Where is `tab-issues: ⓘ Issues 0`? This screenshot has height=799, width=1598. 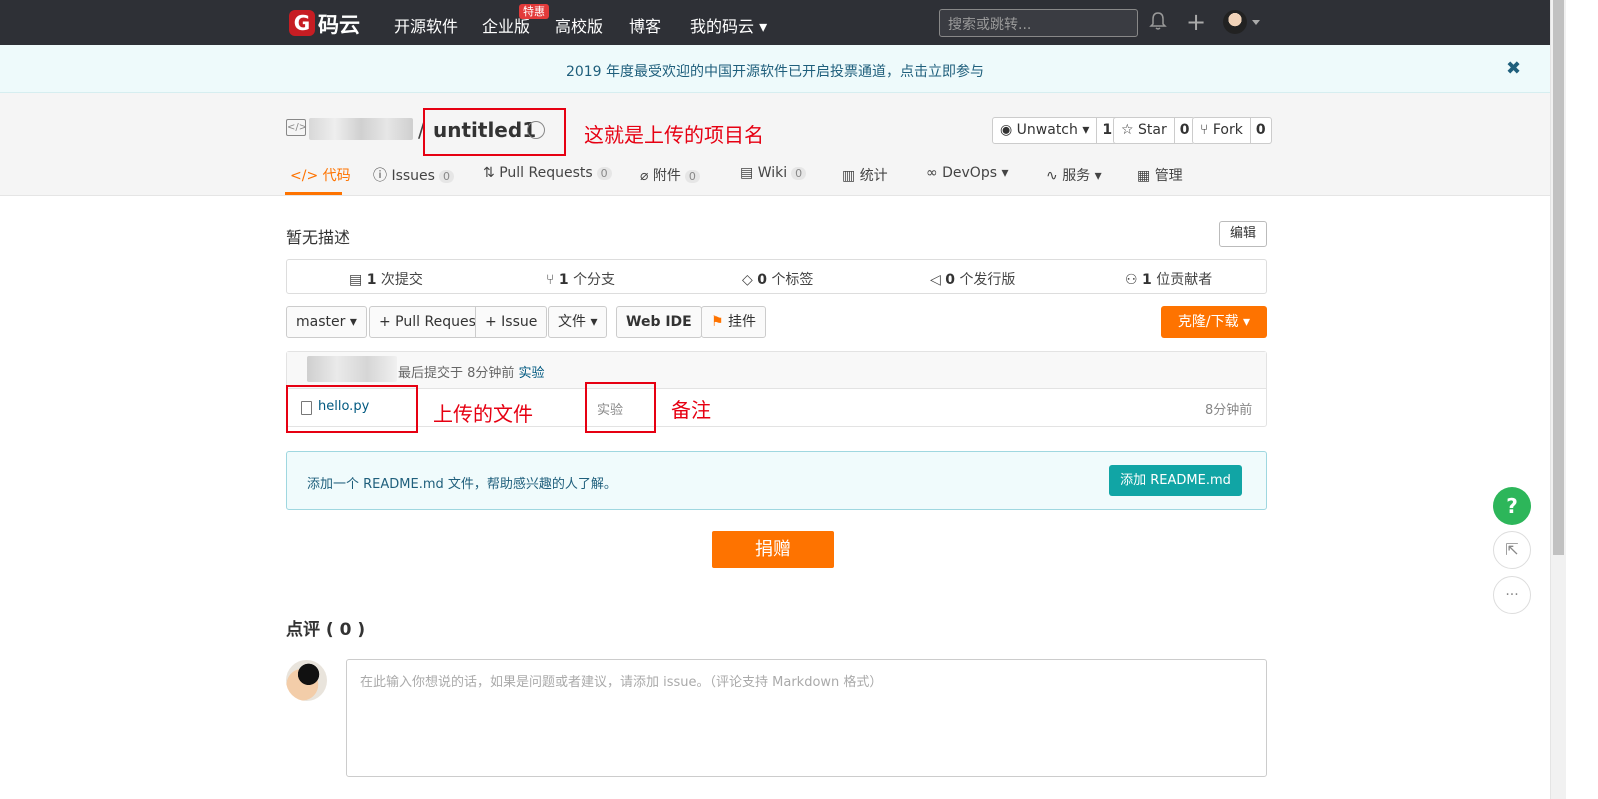
tab-issues: ⓘ Issues 0 is located at coordinates (413, 175).